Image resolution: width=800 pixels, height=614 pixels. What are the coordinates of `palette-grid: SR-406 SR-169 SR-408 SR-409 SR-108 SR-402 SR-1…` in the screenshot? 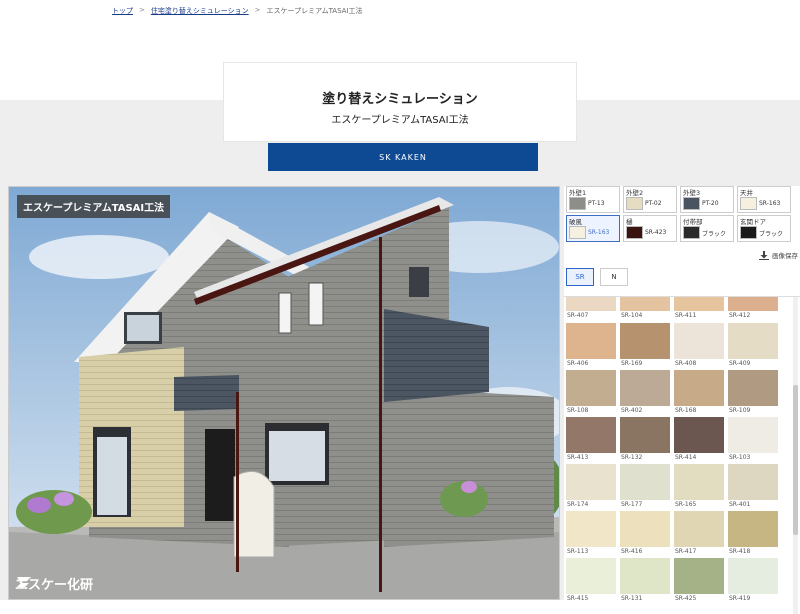 It's located at (682, 464).